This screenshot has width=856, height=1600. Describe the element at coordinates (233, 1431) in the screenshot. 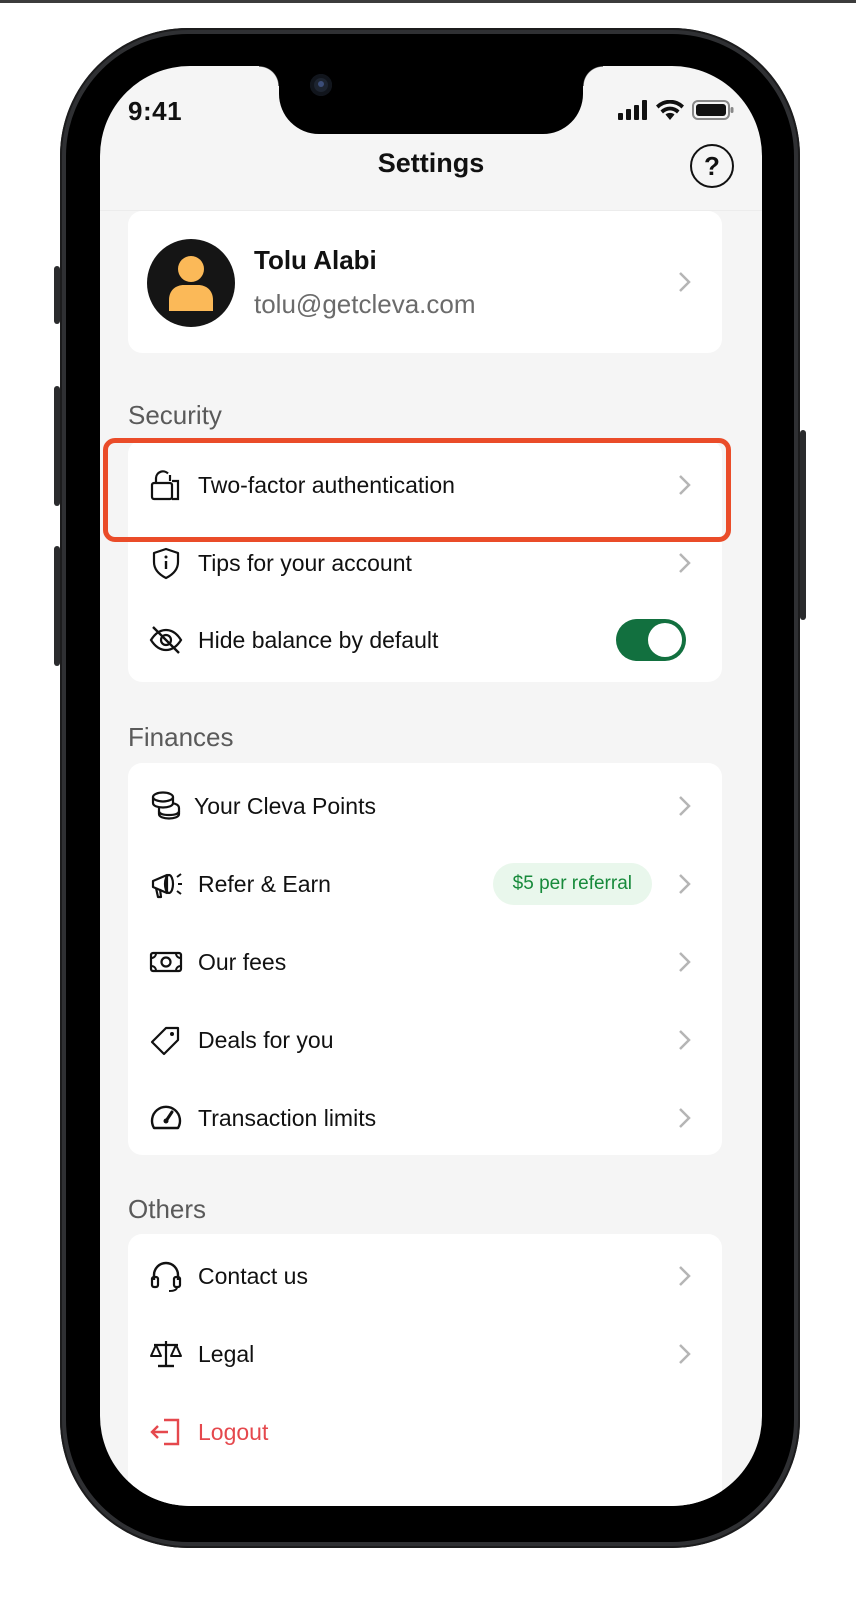

I see `logout-label: Logout` at that location.